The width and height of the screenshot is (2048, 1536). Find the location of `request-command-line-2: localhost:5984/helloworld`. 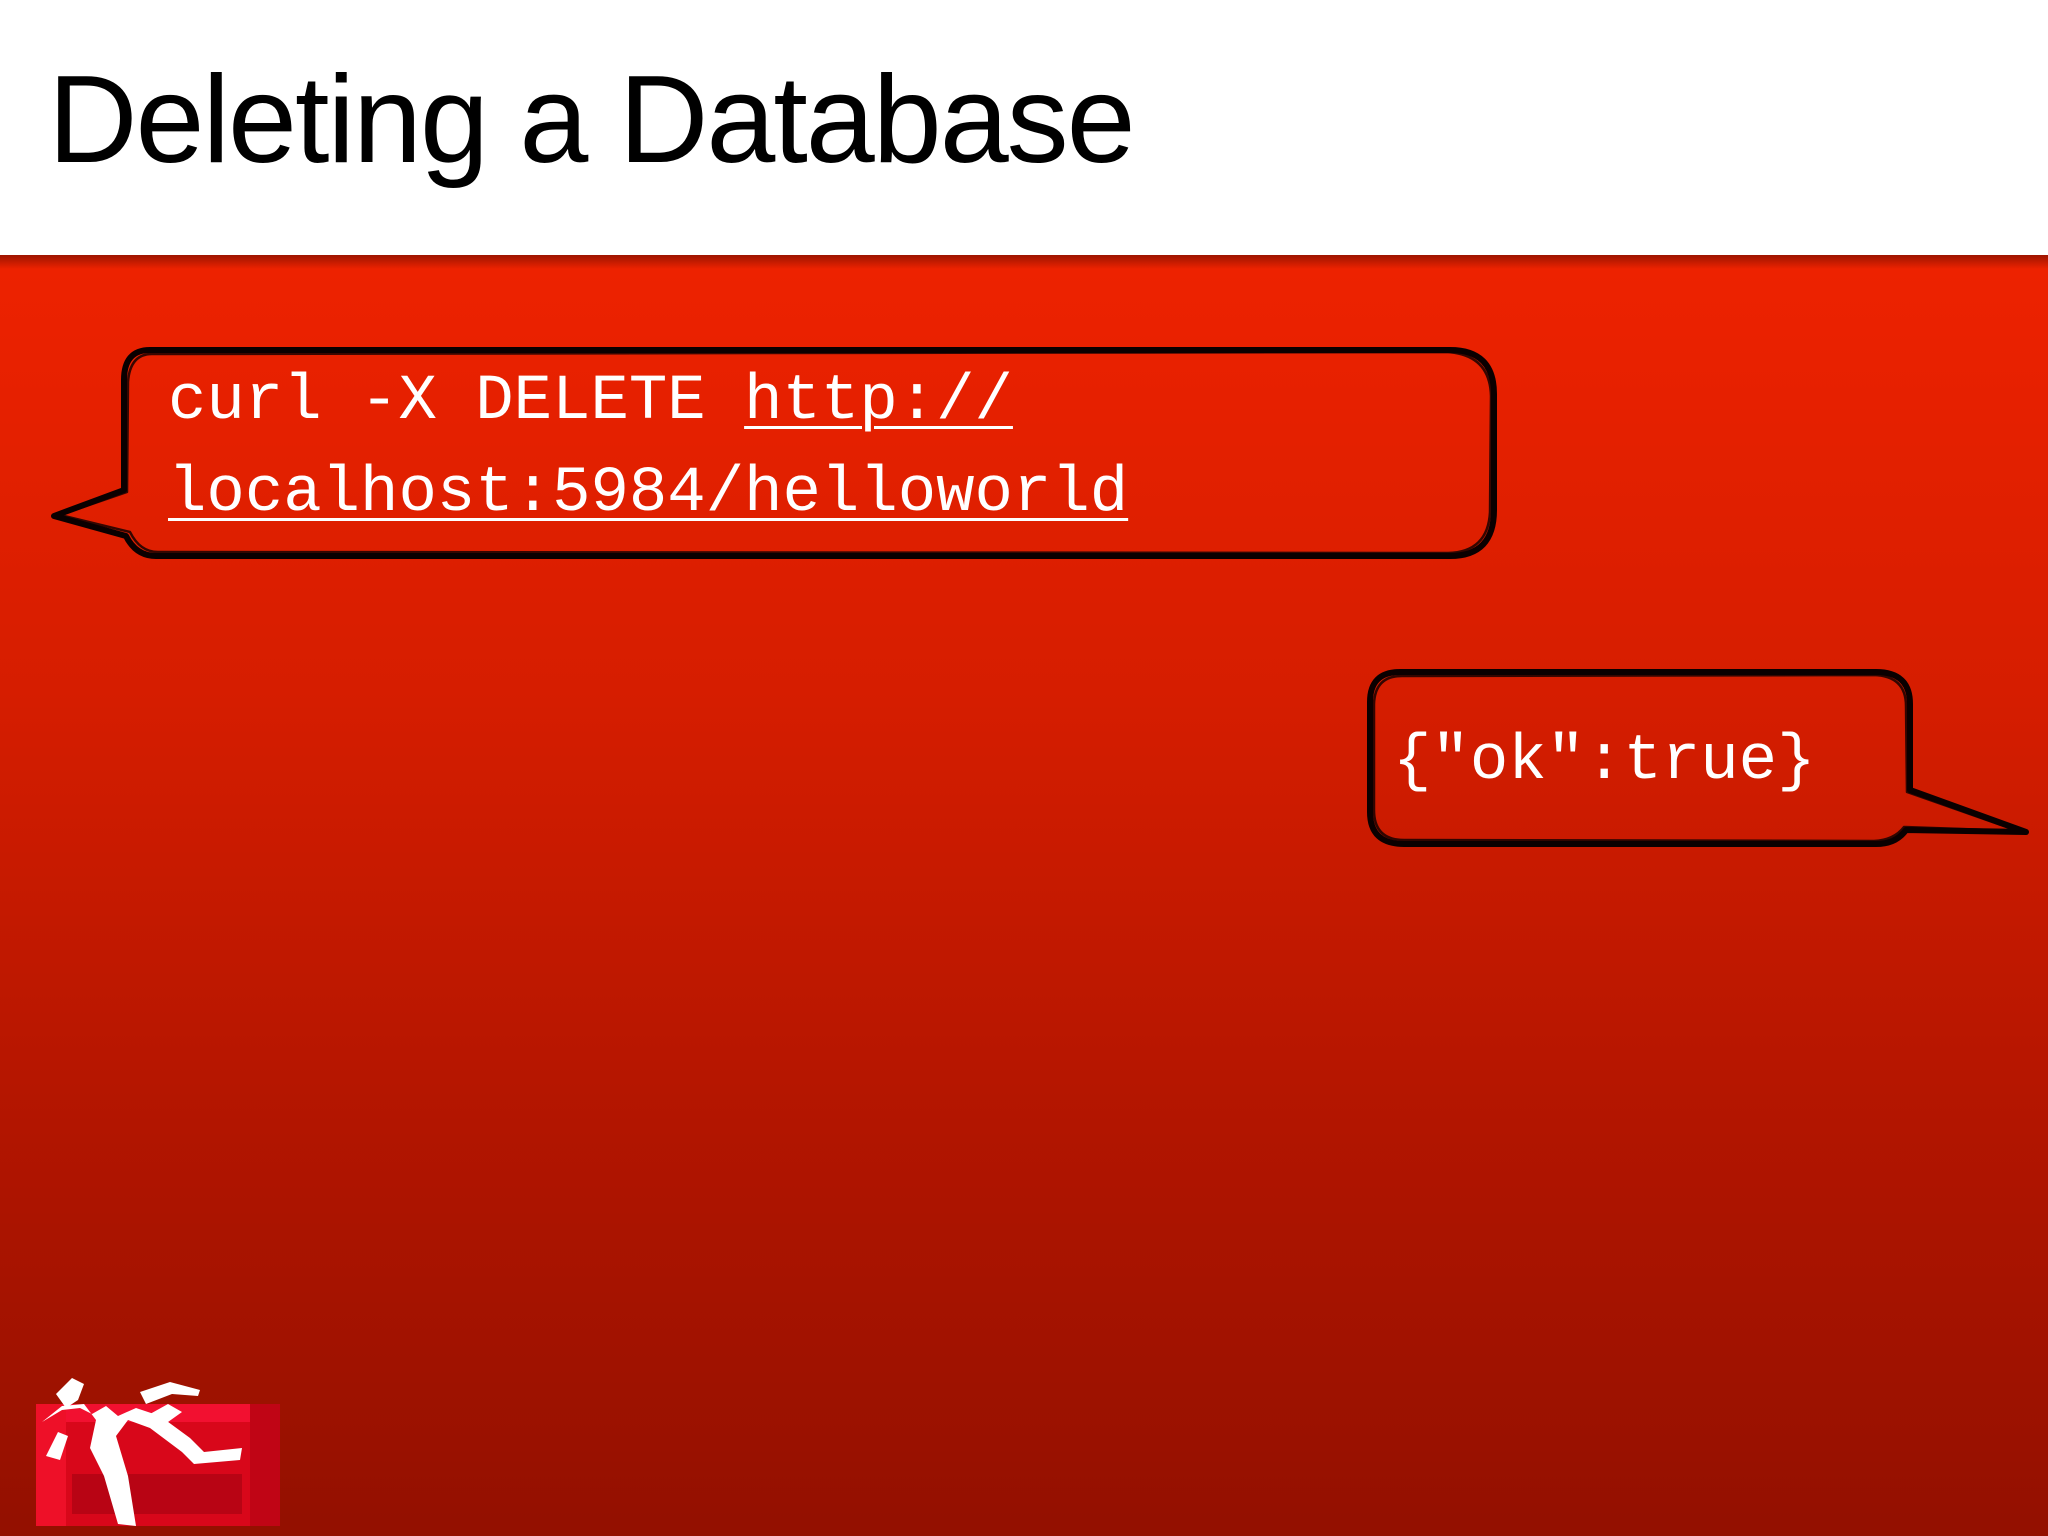

request-command-line-2: localhost:5984/helloworld is located at coordinates (648, 494).